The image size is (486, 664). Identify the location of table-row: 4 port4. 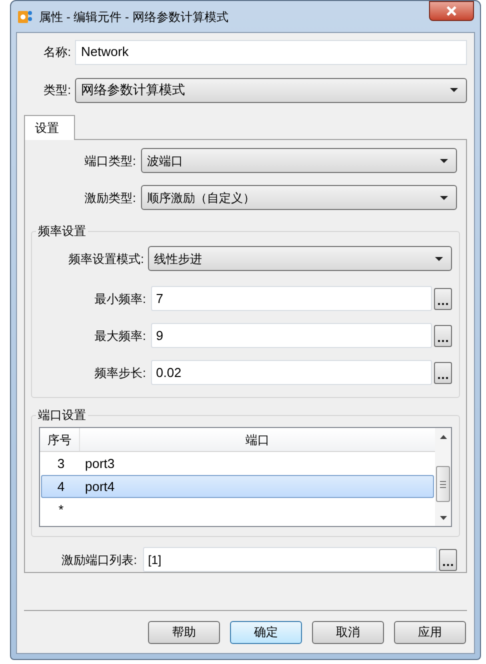
(237, 486).